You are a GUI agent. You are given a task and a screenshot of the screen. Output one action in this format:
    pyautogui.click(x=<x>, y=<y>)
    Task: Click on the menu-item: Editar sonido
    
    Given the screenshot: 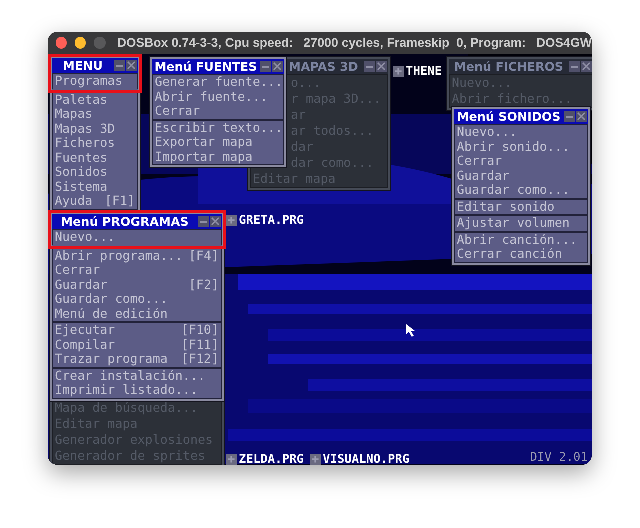 What is the action you would take?
    pyautogui.click(x=521, y=207)
    